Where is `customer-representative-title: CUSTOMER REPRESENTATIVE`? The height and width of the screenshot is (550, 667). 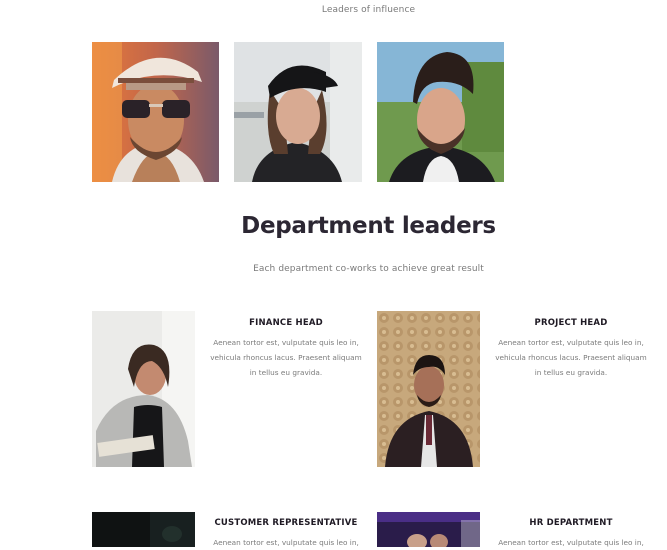 customer-representative-title: CUSTOMER REPRESENTATIVE is located at coordinates (286, 523).